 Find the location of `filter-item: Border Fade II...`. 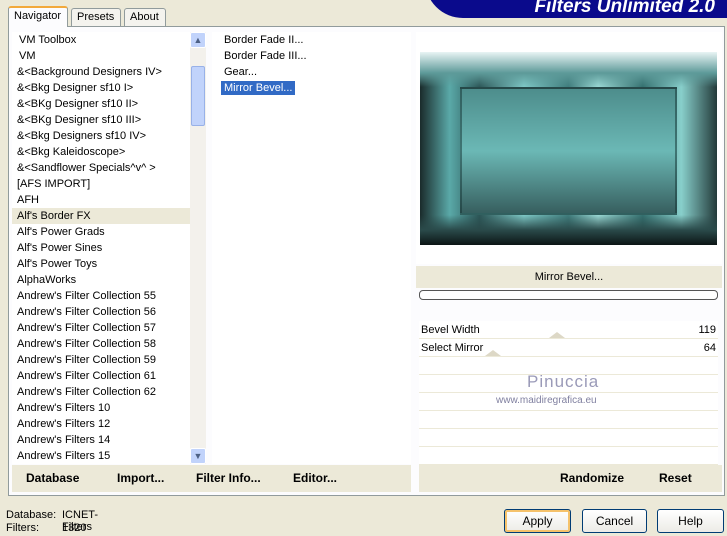

filter-item: Border Fade II... is located at coordinates (311, 40).